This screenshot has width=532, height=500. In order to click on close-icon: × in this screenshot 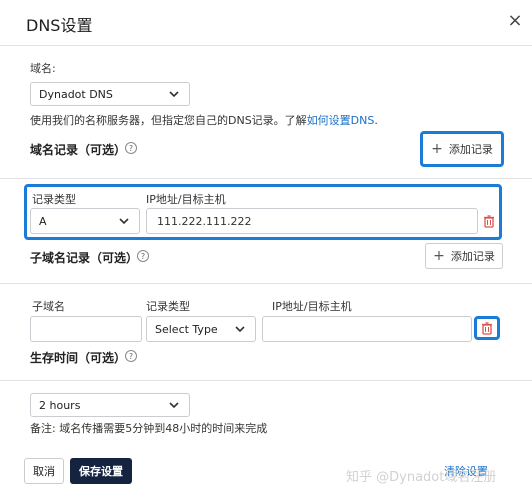, I will do `click(515, 21)`.